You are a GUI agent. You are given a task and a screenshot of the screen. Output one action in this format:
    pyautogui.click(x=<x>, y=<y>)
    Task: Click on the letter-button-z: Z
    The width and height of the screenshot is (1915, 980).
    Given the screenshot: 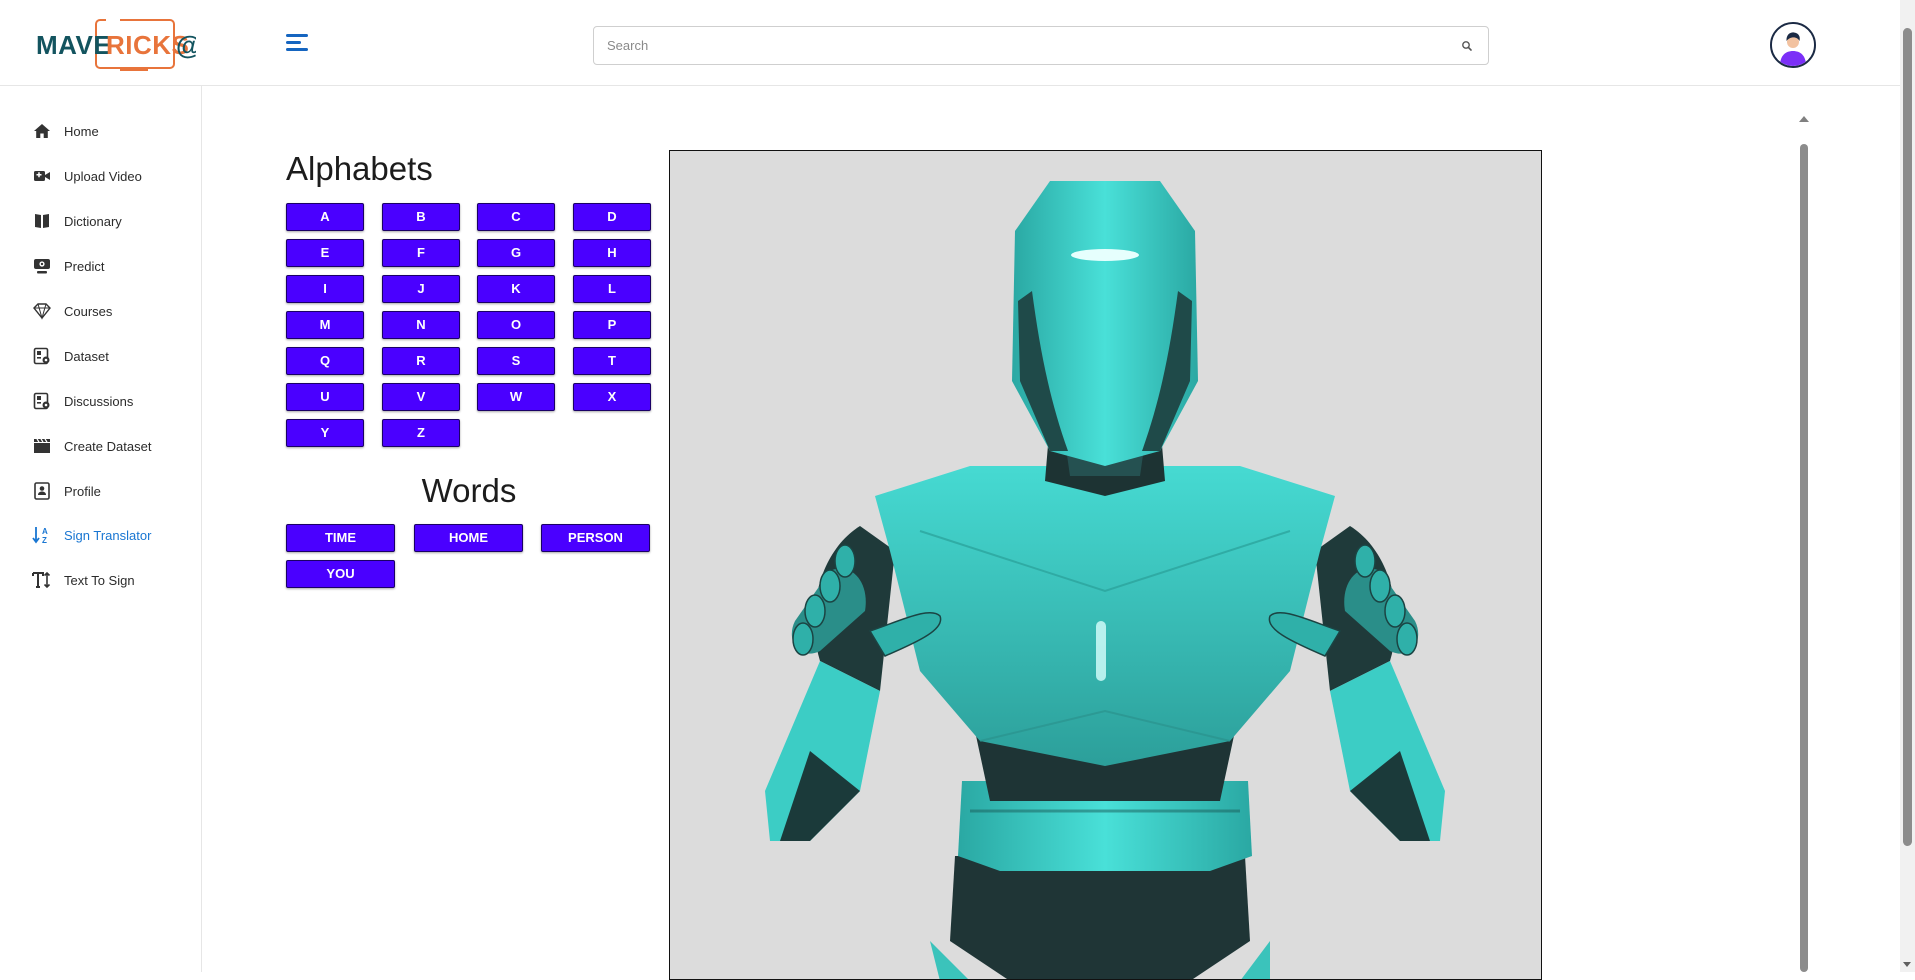 What is the action you would take?
    pyautogui.click(x=421, y=433)
    